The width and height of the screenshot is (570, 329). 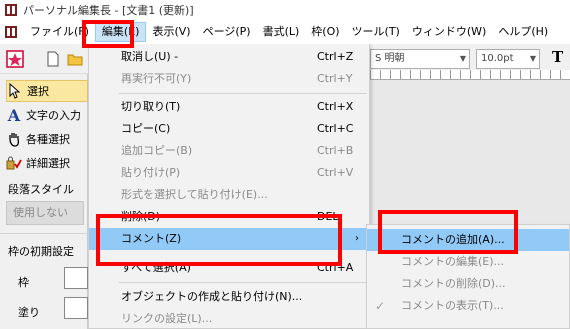 What do you see at coordinates (281, 32) in the screenshot?
I see `menu-format: 書式(L)` at bounding box center [281, 32].